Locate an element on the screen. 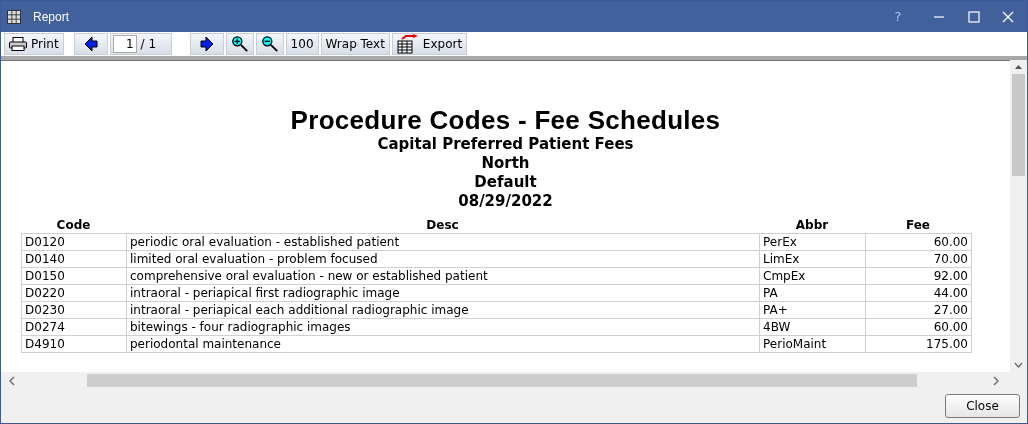 The image size is (1028, 424). report-title: Procedure Codes - Fee Schedules is located at coordinates (505, 120).